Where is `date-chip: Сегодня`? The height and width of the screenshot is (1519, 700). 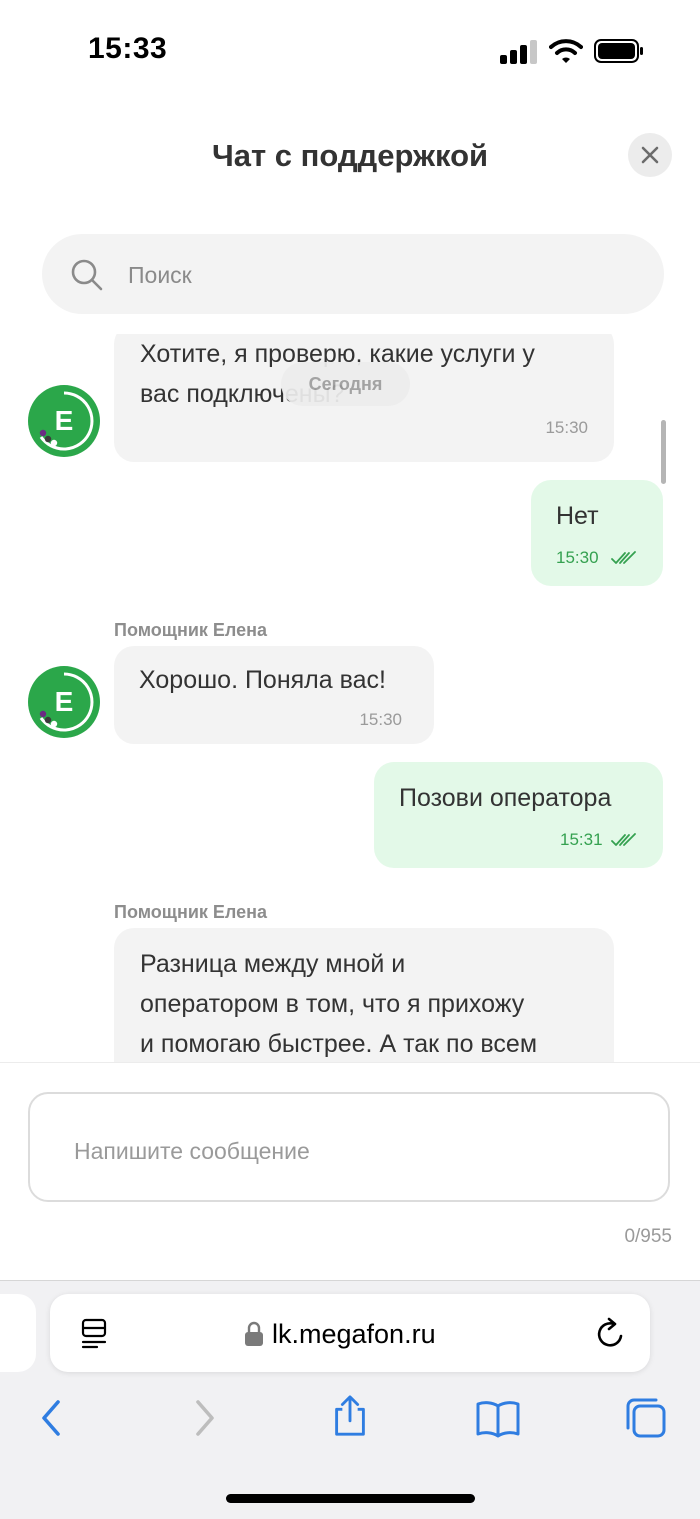 date-chip: Сегодня is located at coordinates (345, 384).